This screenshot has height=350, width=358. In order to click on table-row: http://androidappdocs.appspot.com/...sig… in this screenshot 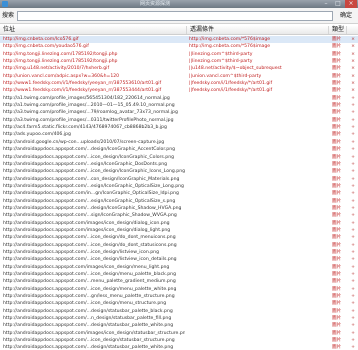, I will do `click(179, 215)`.